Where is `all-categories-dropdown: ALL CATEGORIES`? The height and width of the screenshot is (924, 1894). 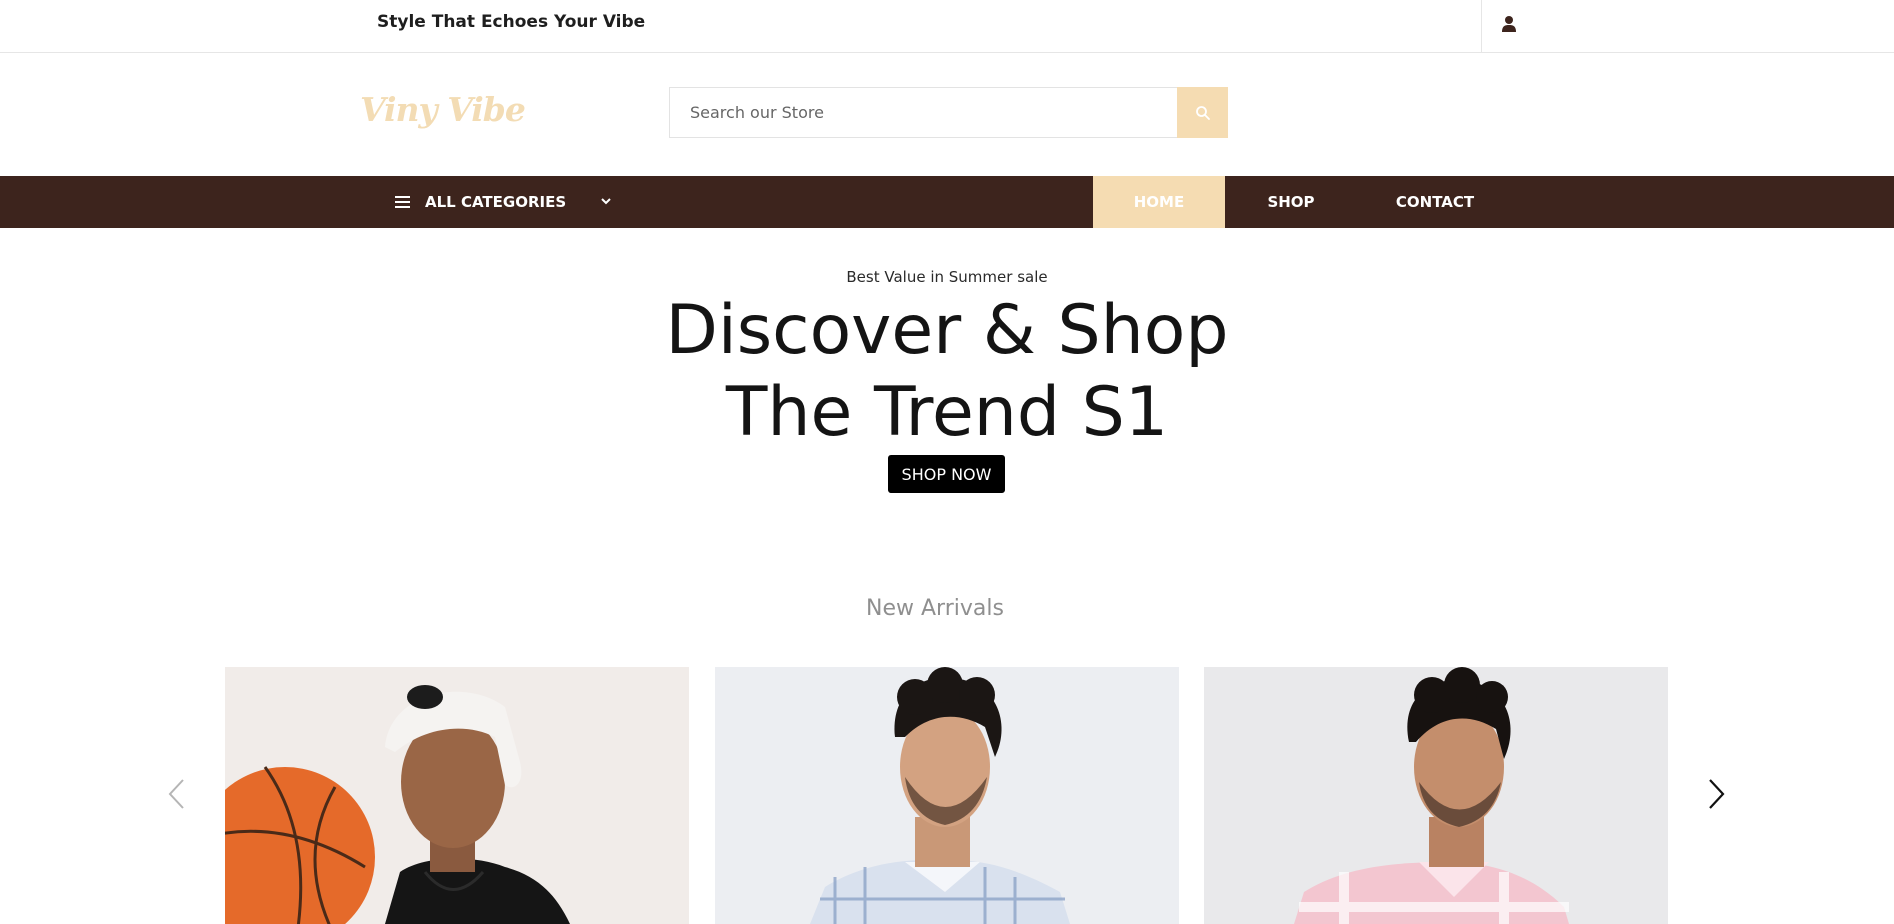
all-categories-dropdown: ALL CATEGORIES is located at coordinates (507, 202).